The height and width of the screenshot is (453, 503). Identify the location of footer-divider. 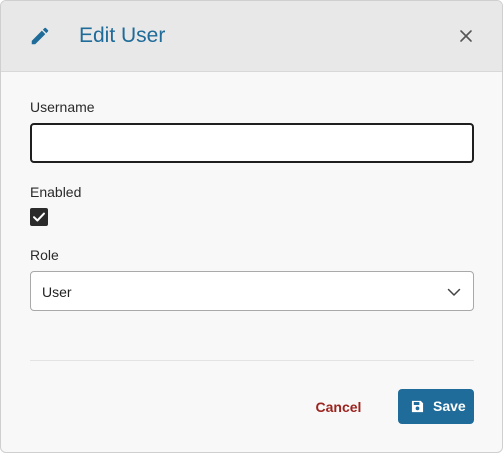
(252, 360).